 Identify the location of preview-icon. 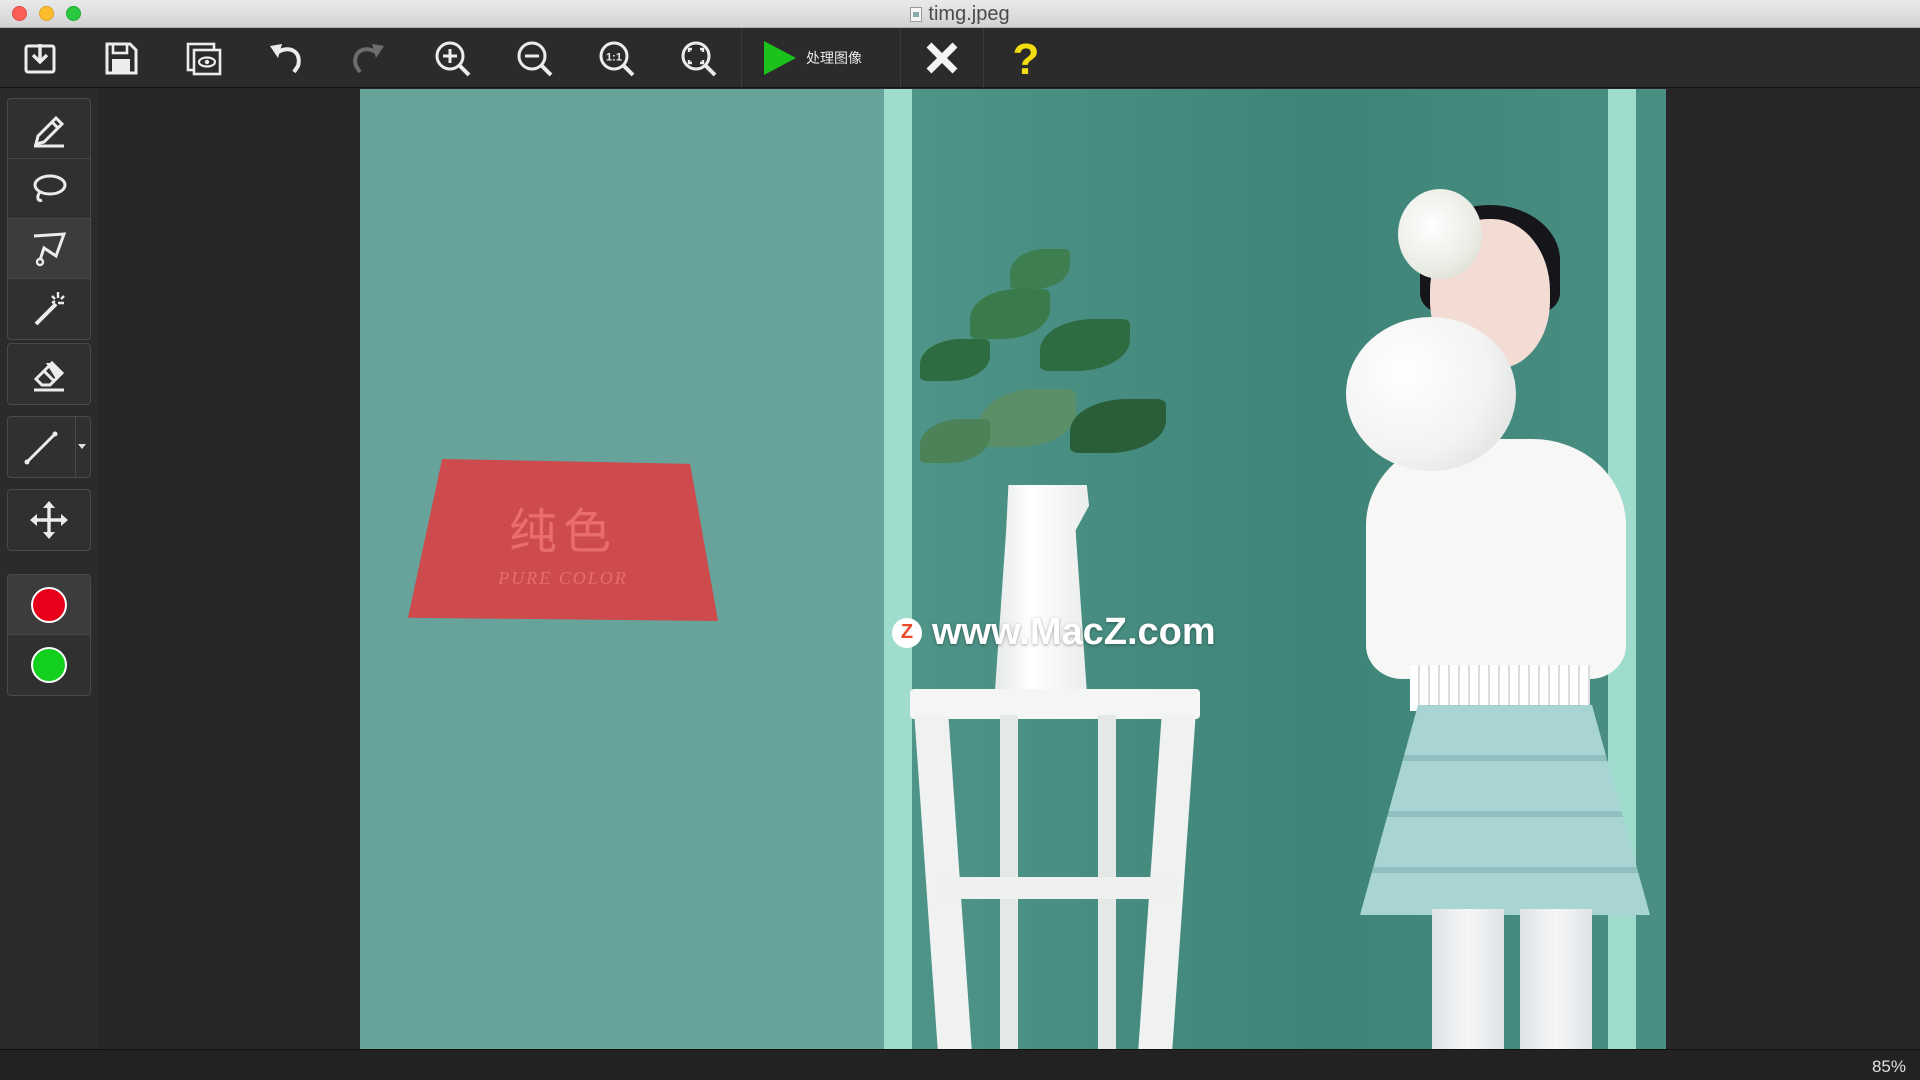
(204, 59).